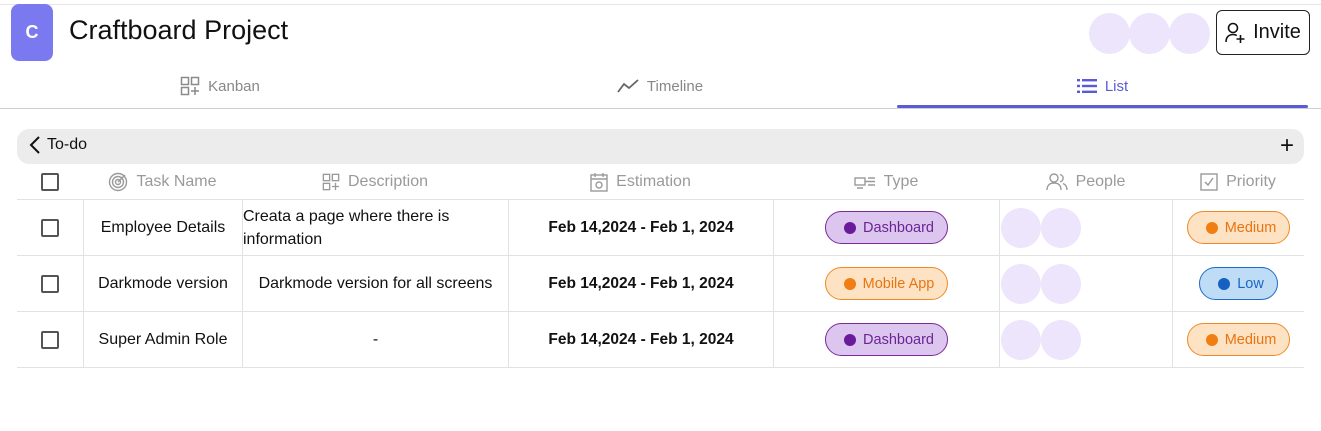 This screenshot has width=1321, height=431. What do you see at coordinates (599, 182) in the screenshot?
I see `calendar-icon` at bounding box center [599, 182].